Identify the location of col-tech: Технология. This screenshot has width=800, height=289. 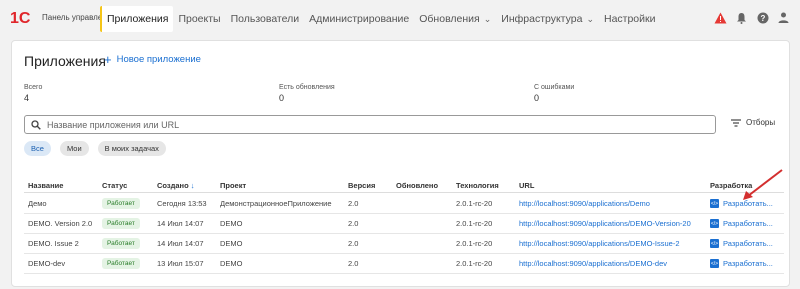
(477, 185).